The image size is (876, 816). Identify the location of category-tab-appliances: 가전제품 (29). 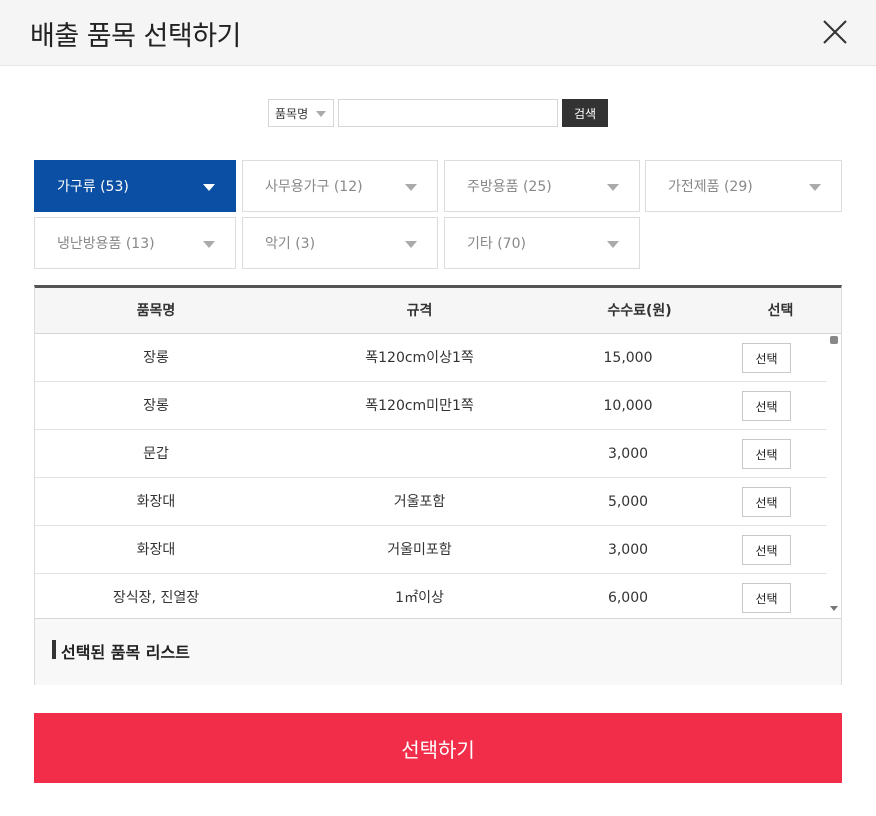
(743, 186).